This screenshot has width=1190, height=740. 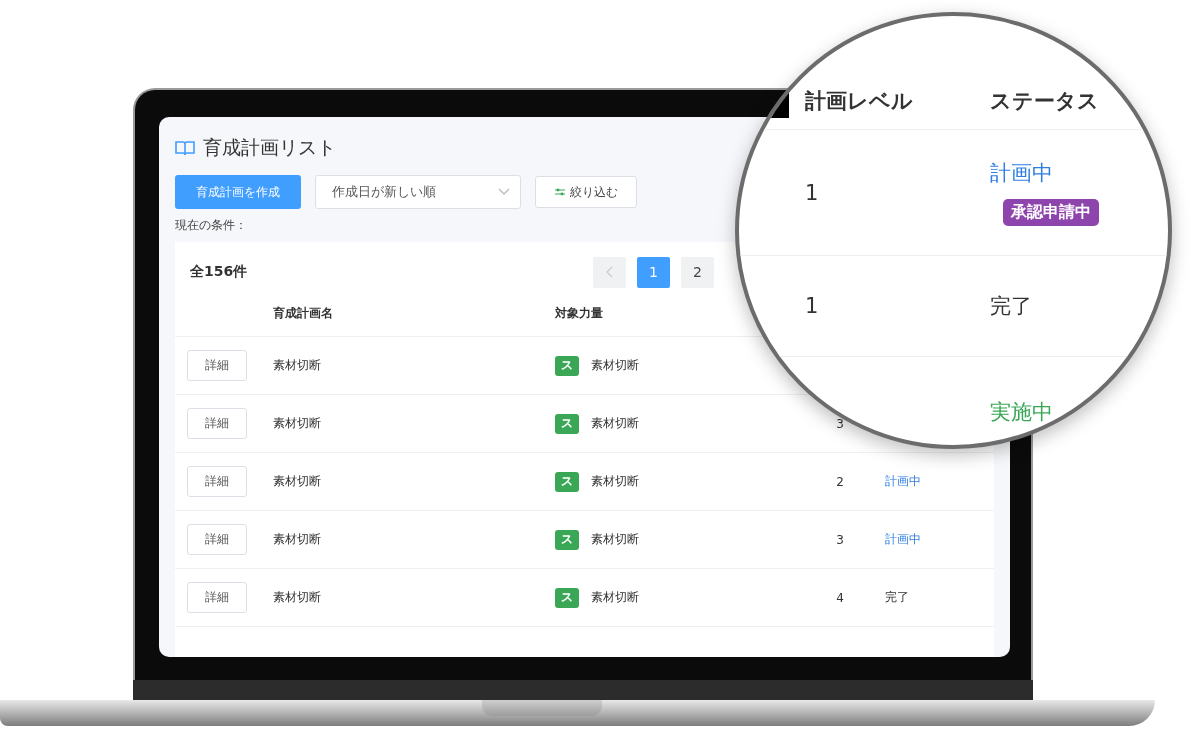 I want to click on level-cell: 2, so click(x=840, y=481).